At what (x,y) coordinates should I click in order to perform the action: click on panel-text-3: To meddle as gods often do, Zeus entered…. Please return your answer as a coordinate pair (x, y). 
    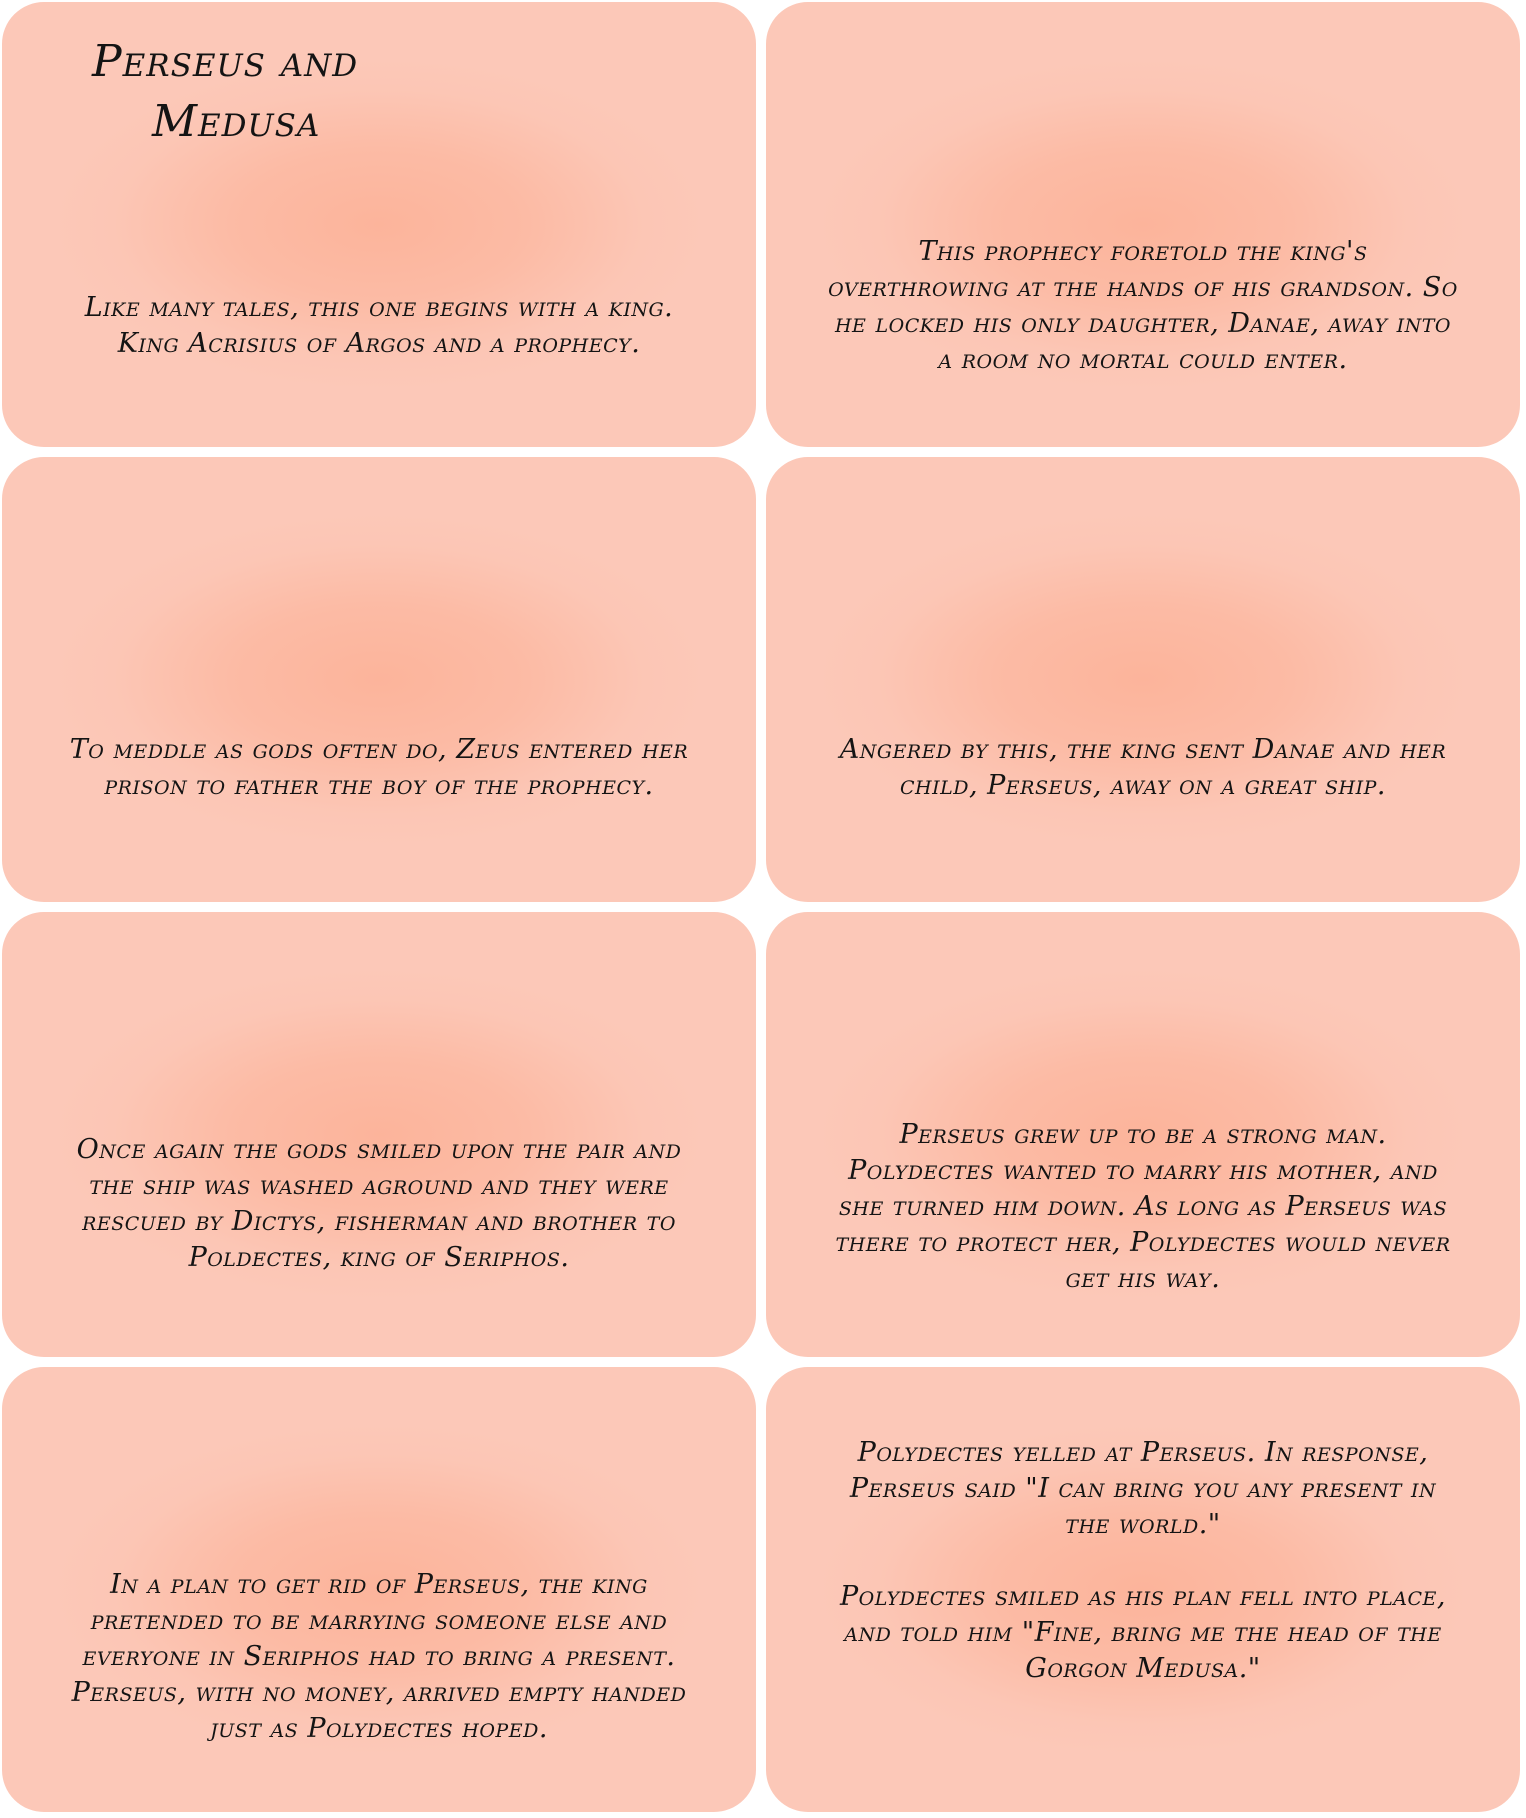
    Looking at the image, I should click on (379, 767).